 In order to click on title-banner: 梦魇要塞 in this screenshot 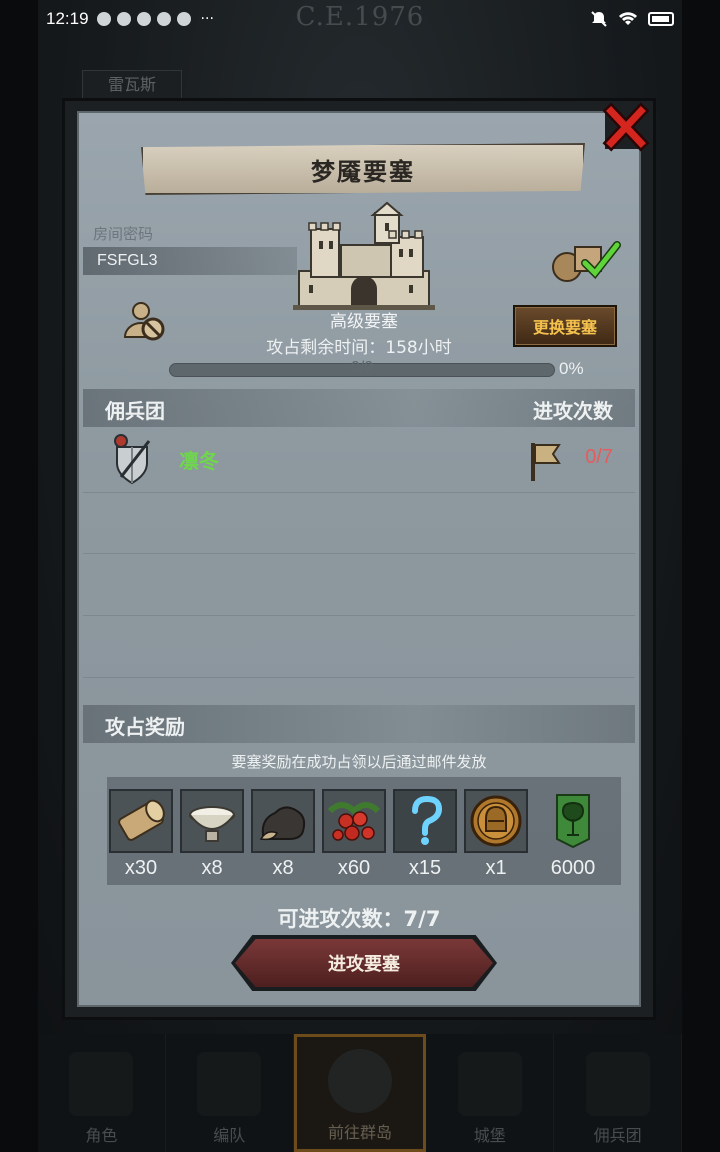, I will do `click(363, 169)`.